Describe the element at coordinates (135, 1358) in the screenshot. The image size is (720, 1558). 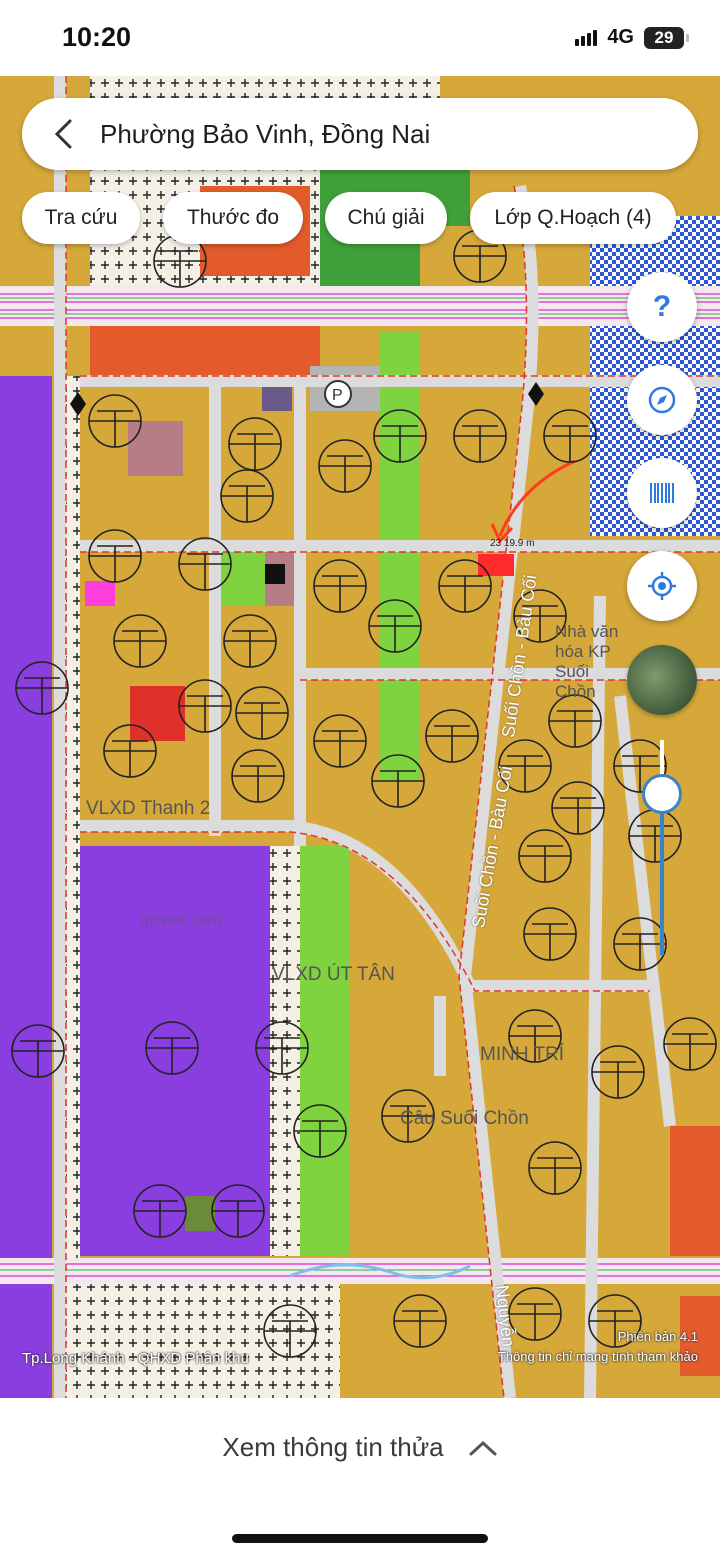
I see `map-source-caption: Tp.Long Khánh - QHXD Phân khu` at that location.